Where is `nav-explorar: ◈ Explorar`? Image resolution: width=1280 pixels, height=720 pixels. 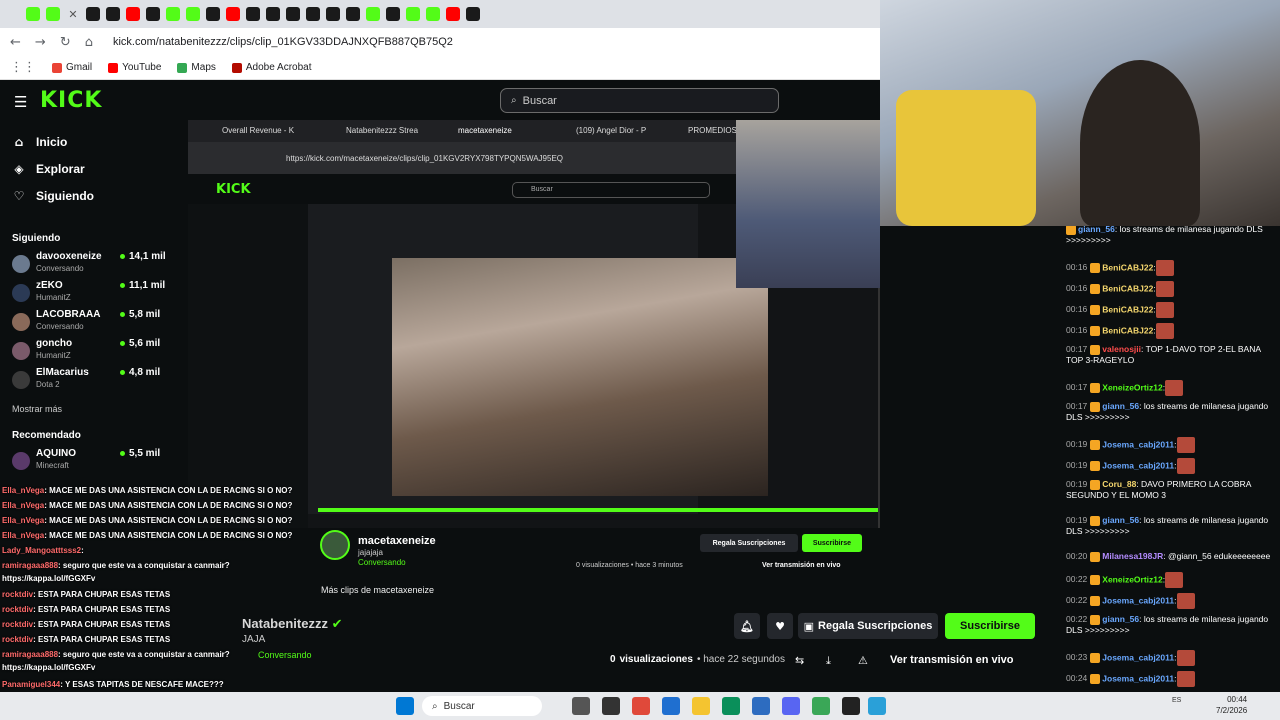 nav-explorar: ◈ Explorar is located at coordinates (48, 169).